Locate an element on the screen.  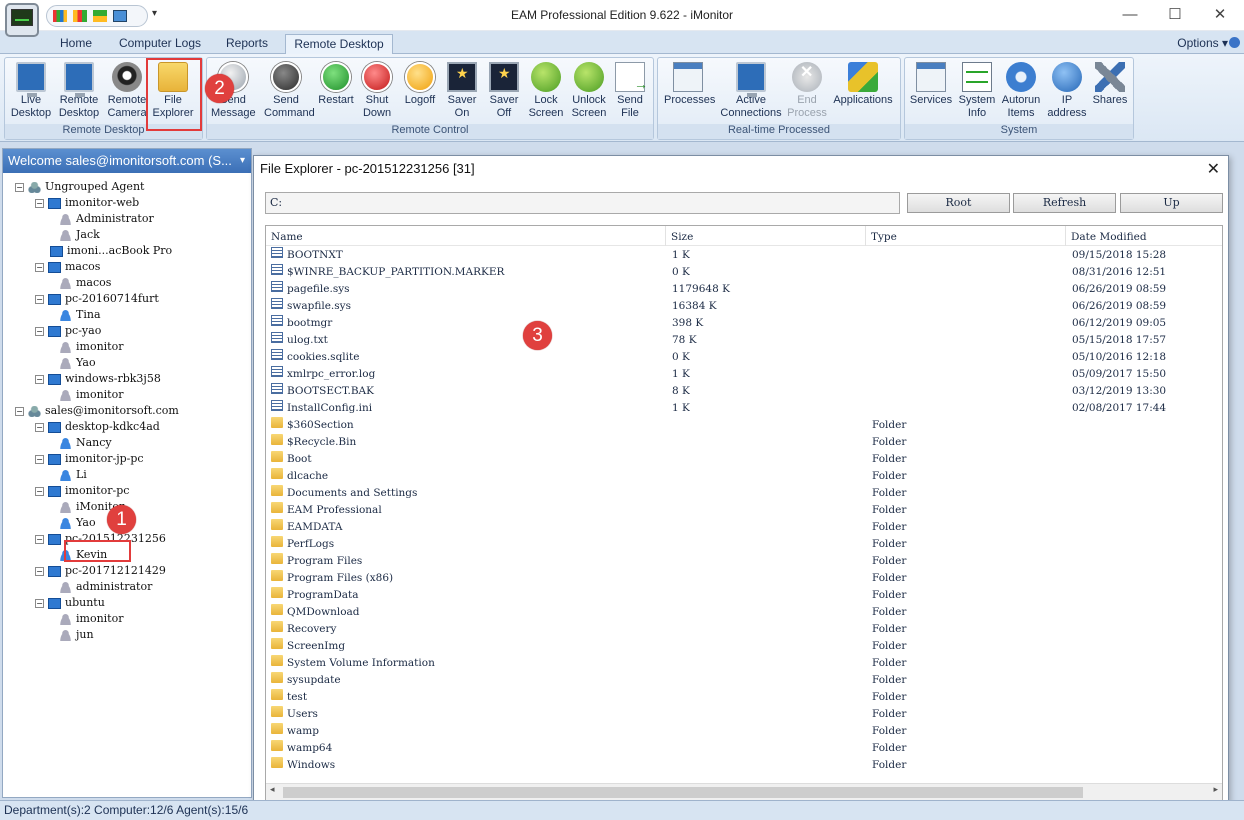
live-desktop-button: Live Desktop is located at coordinates (31, 91).